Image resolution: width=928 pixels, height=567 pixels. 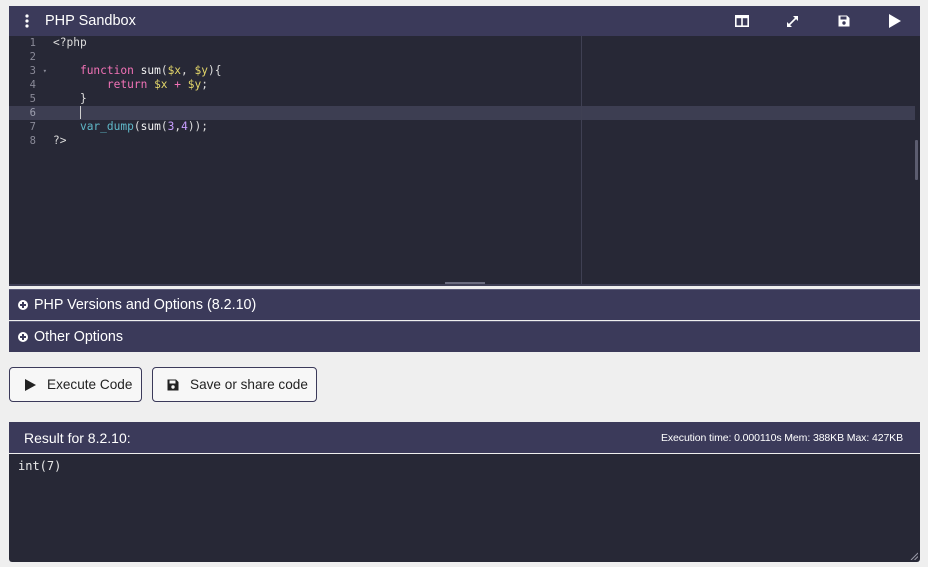 I want to click on output-text: int(7), so click(x=40, y=466).